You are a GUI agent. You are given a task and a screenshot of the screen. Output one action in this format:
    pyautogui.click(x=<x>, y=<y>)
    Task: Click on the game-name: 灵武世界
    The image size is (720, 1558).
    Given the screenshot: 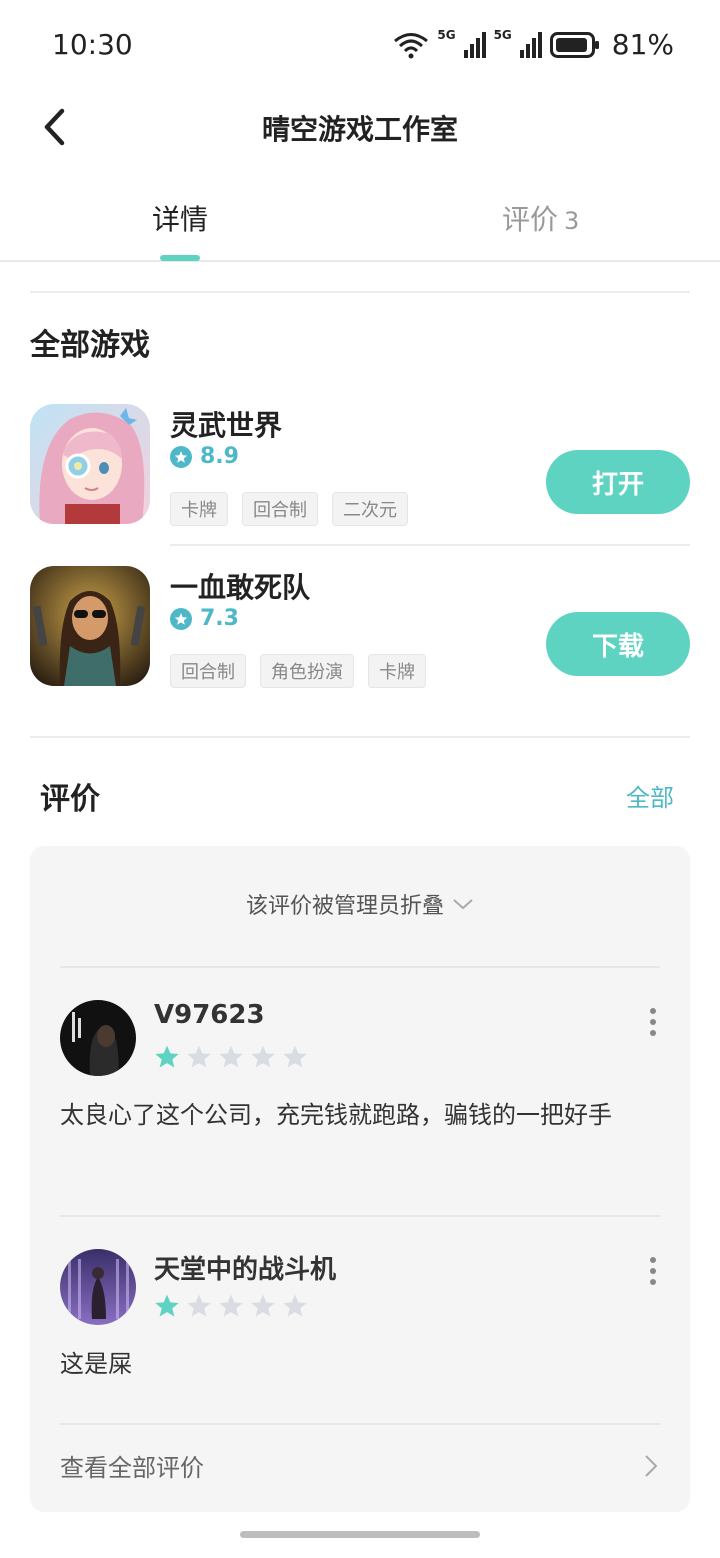 What is the action you would take?
    pyautogui.click(x=226, y=424)
    